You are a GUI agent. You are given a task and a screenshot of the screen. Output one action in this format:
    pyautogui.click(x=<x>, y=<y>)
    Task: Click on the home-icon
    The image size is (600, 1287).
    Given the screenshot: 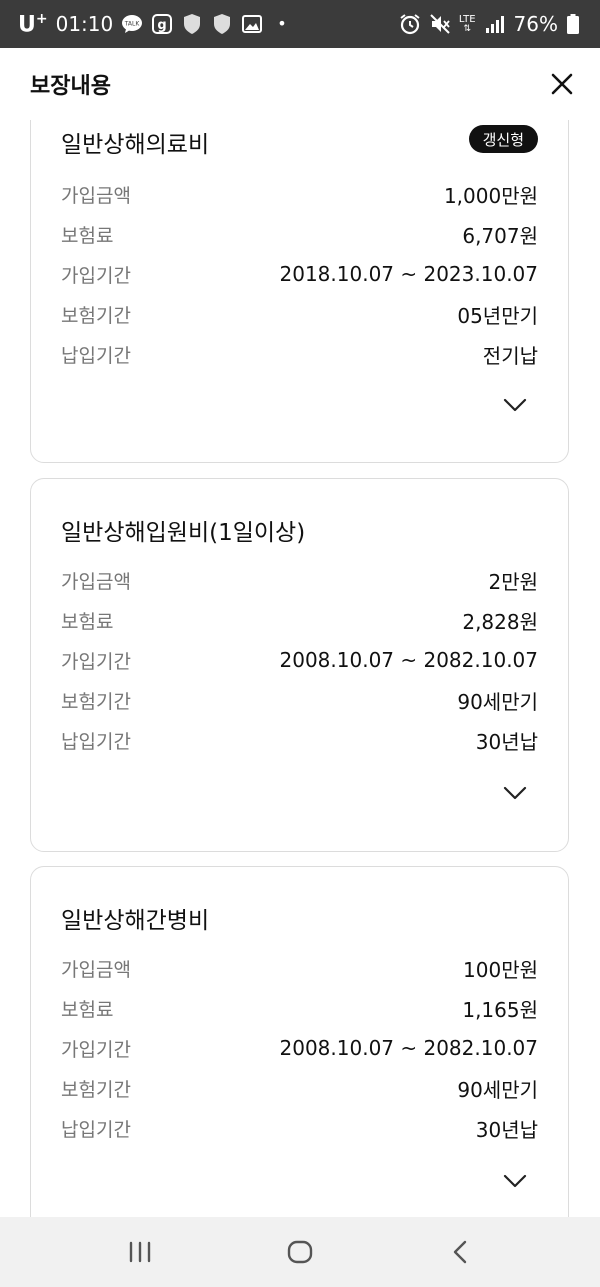 What is the action you would take?
    pyautogui.click(x=300, y=1252)
    